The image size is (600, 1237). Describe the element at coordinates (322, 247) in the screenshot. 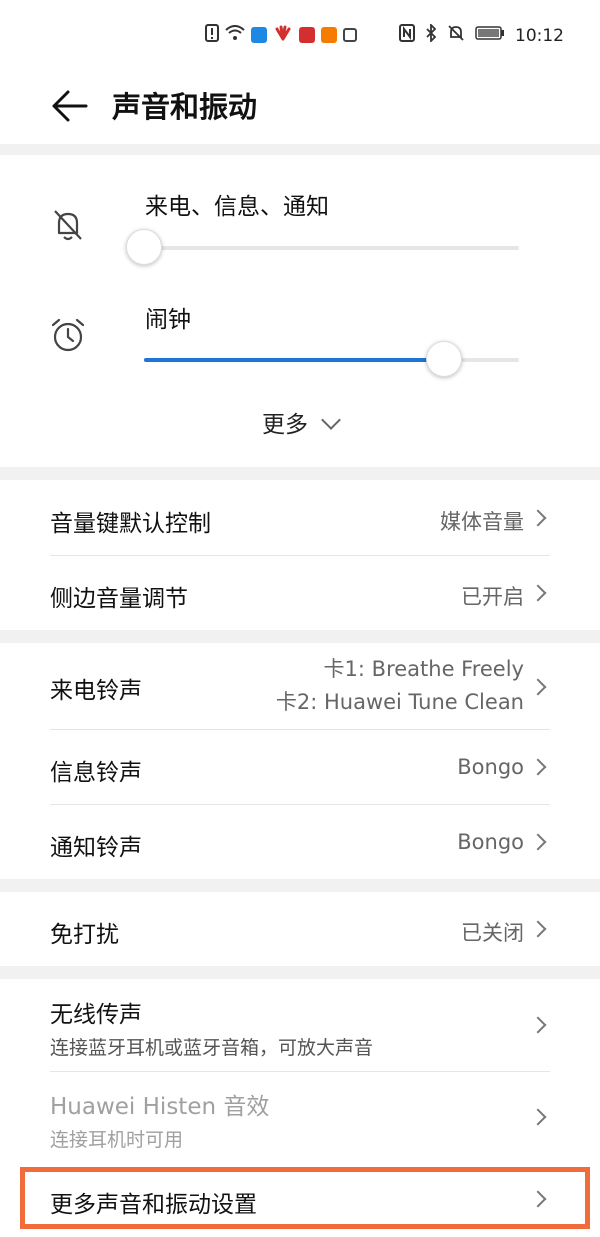

I see `ring-volume-slider` at that location.